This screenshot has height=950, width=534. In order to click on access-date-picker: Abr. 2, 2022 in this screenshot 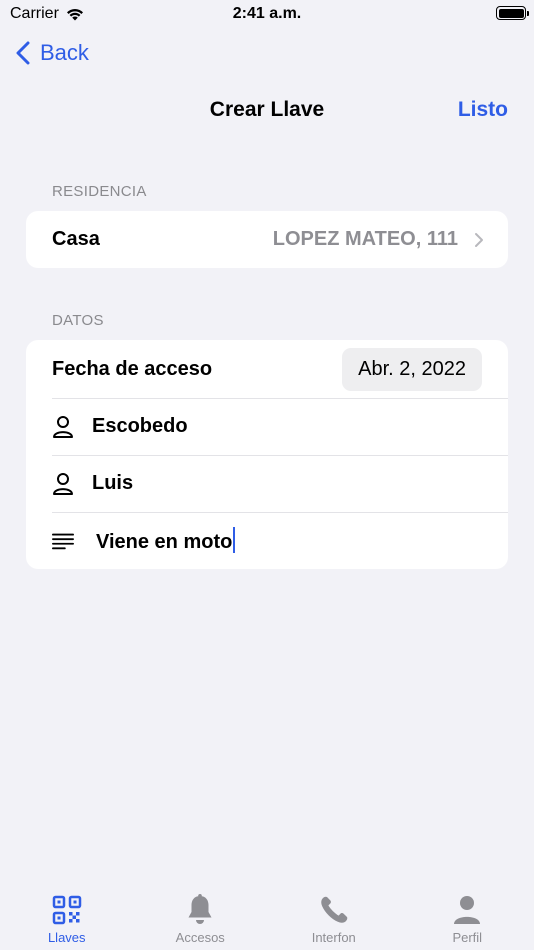, I will do `click(412, 369)`.